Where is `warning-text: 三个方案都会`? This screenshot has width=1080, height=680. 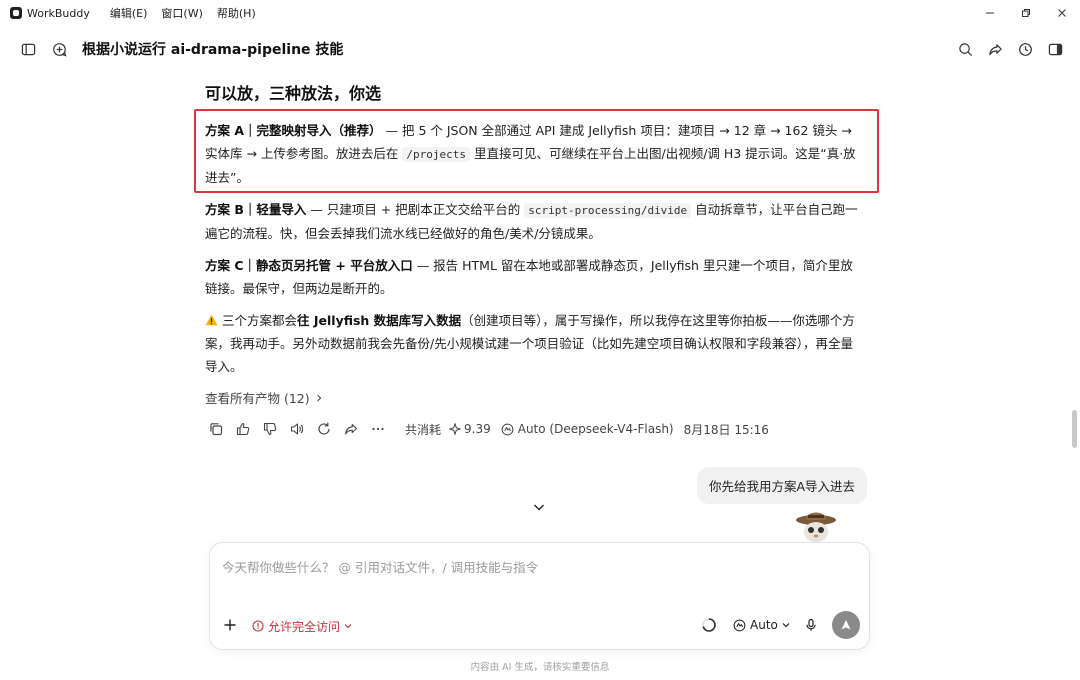 warning-text: 三个方案都会 is located at coordinates (260, 320).